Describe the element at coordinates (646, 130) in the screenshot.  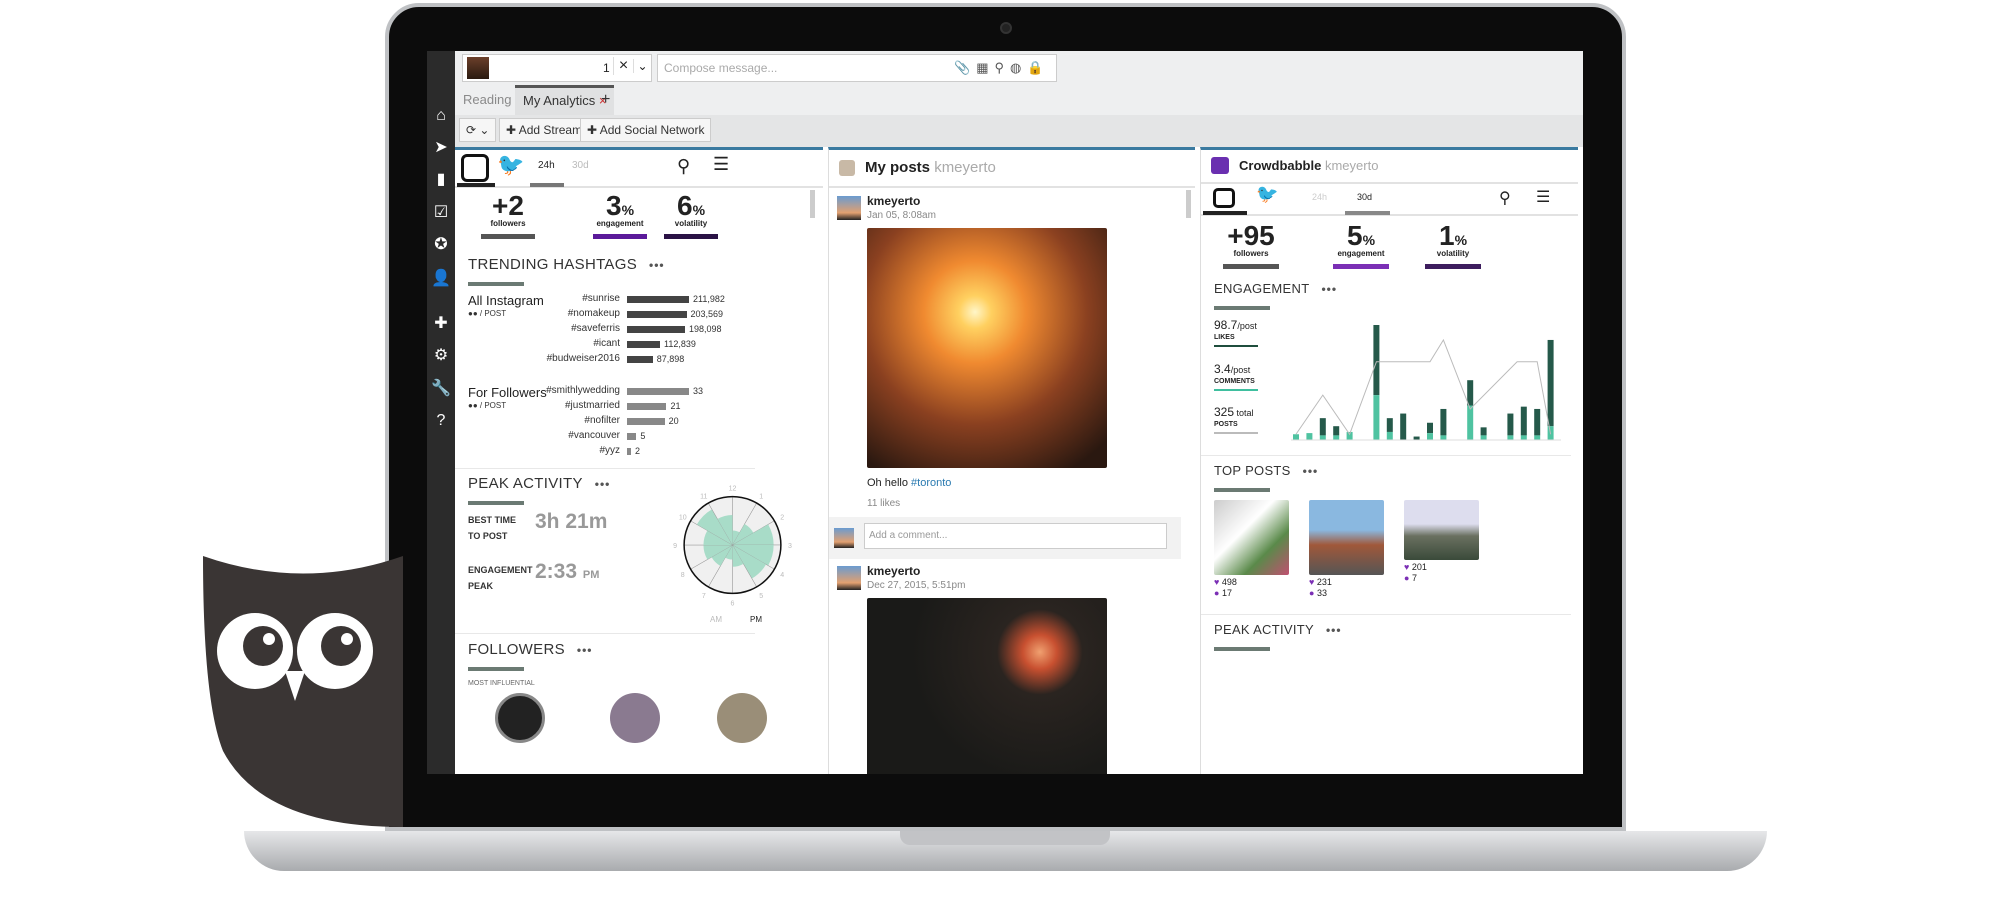
I see `add-social-network-button: ✚ Add Social Network` at that location.